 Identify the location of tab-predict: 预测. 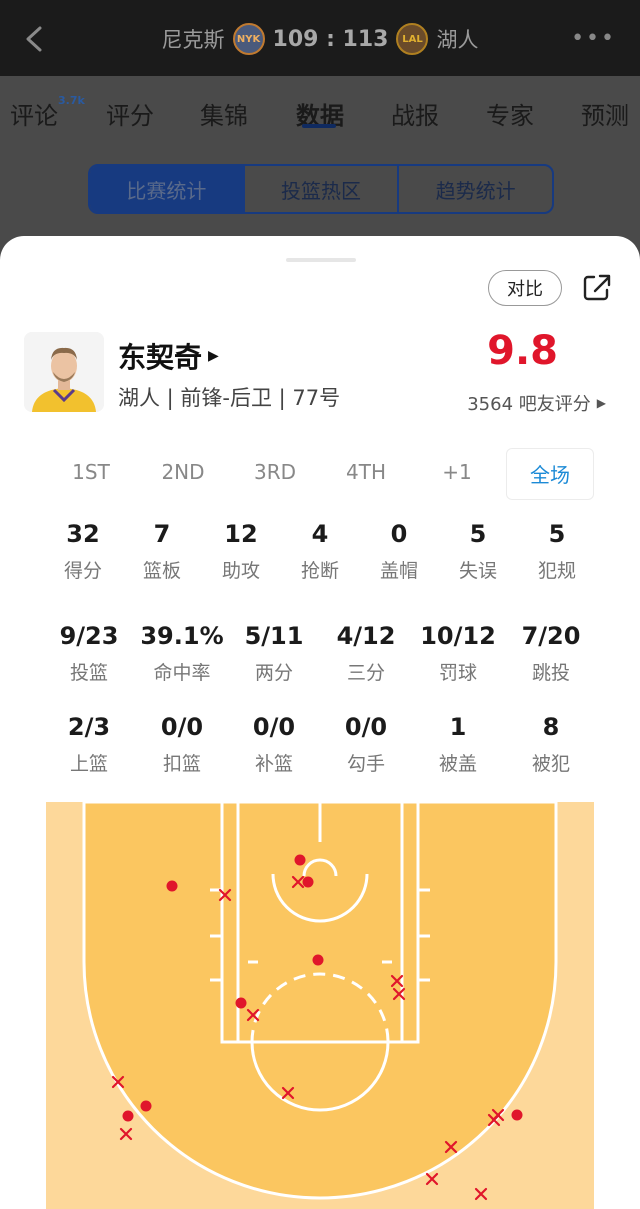
(605, 113).